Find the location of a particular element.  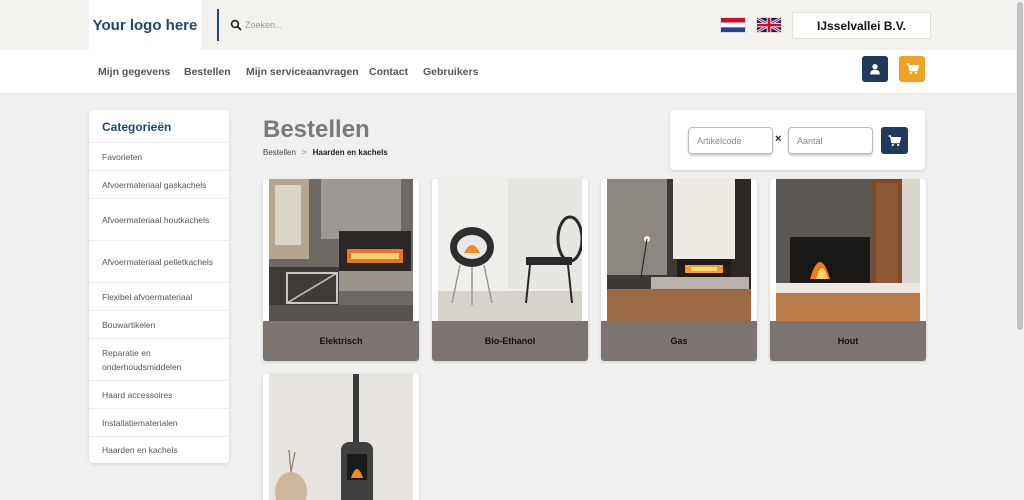

nav-gebruikers: Gebruikers is located at coordinates (450, 72).